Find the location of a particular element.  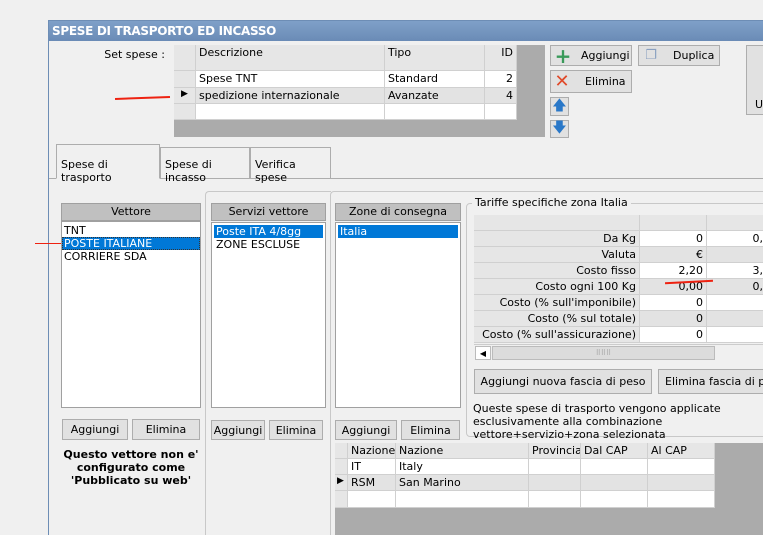

horizontal-scrollbar: ◀ ⠿⠿⠿ is located at coordinates (618, 352).